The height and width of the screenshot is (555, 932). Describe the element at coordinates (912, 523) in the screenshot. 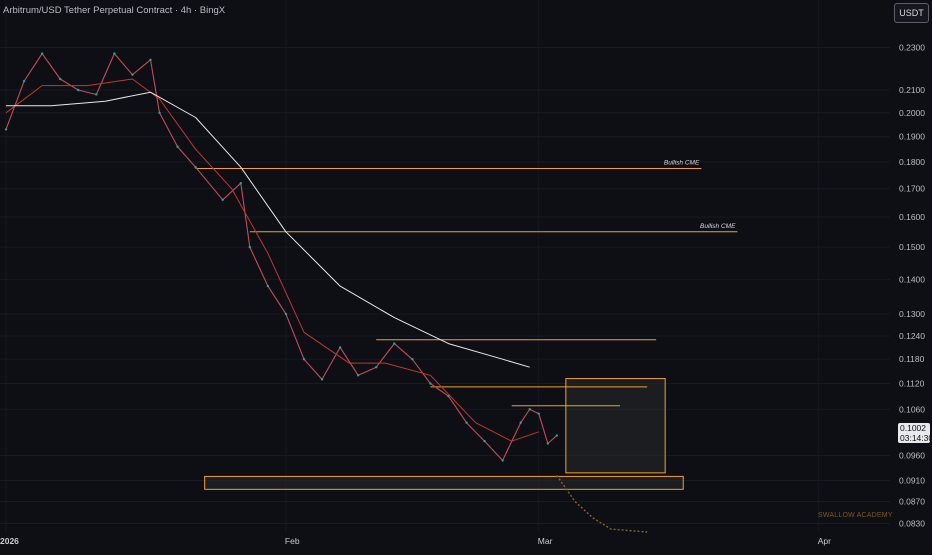

I see `y-tick-label: 0.0830` at that location.